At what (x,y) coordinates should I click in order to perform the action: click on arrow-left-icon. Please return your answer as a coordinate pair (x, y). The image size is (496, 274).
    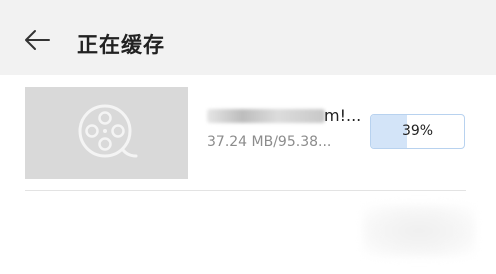
    Looking at the image, I should click on (37, 40).